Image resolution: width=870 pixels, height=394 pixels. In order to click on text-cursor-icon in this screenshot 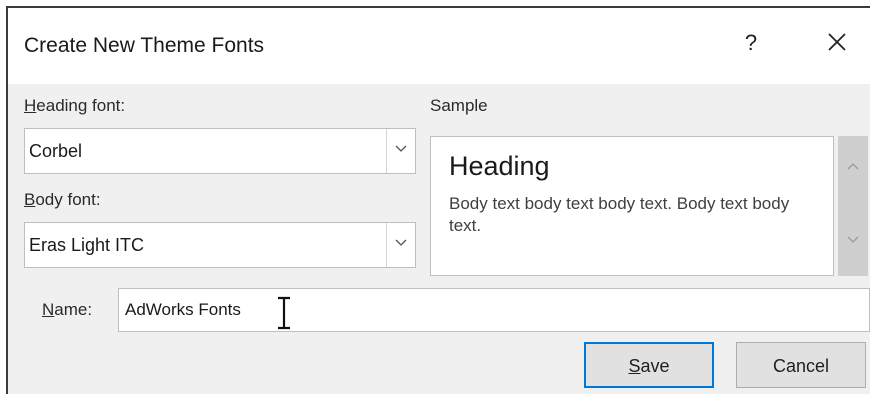, I will do `click(284, 313)`.